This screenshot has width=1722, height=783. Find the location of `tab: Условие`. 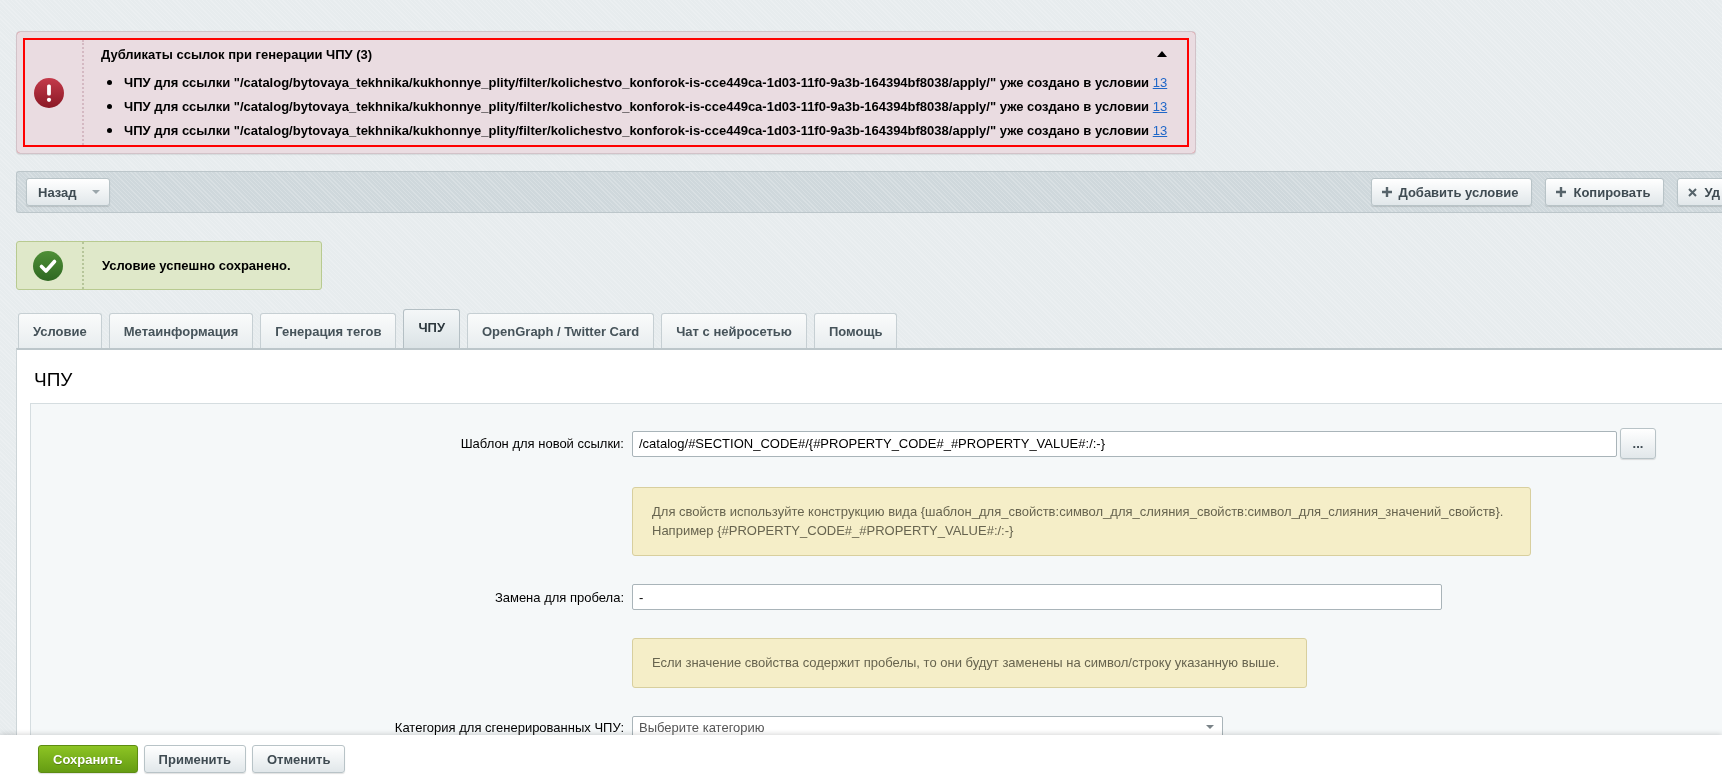

tab: Условие is located at coordinates (60, 330).